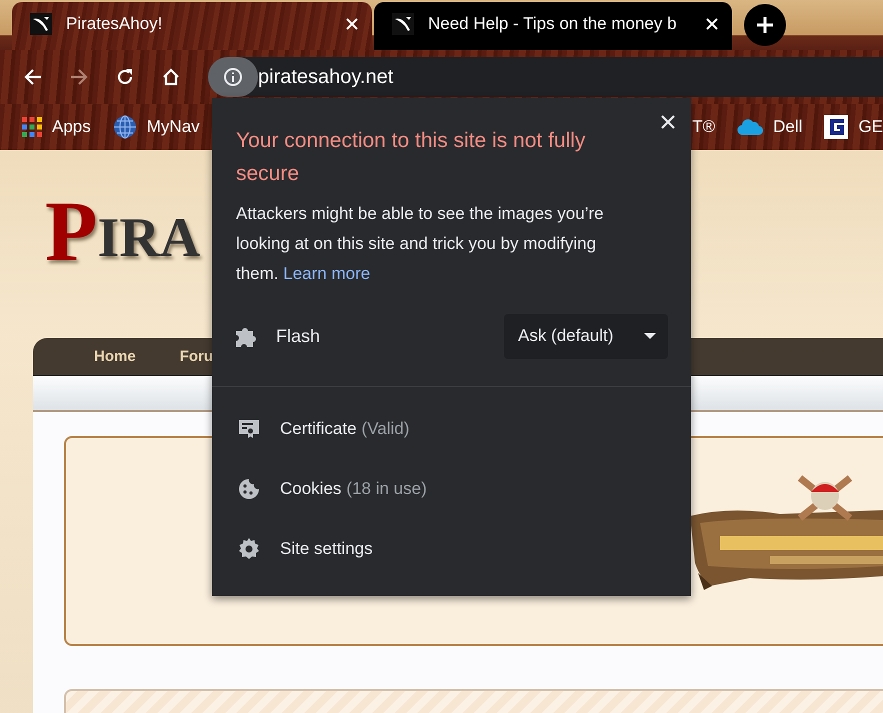  I want to click on site-logo: PIRA, so click(122, 244).